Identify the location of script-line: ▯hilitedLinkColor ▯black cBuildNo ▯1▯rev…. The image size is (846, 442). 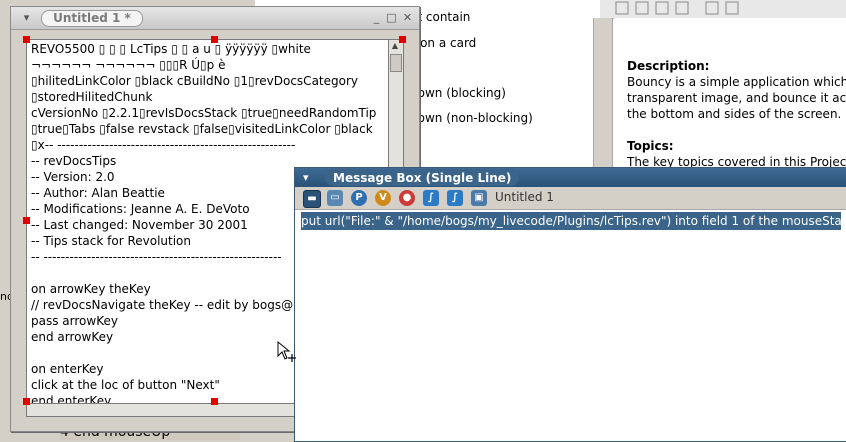
(194, 81).